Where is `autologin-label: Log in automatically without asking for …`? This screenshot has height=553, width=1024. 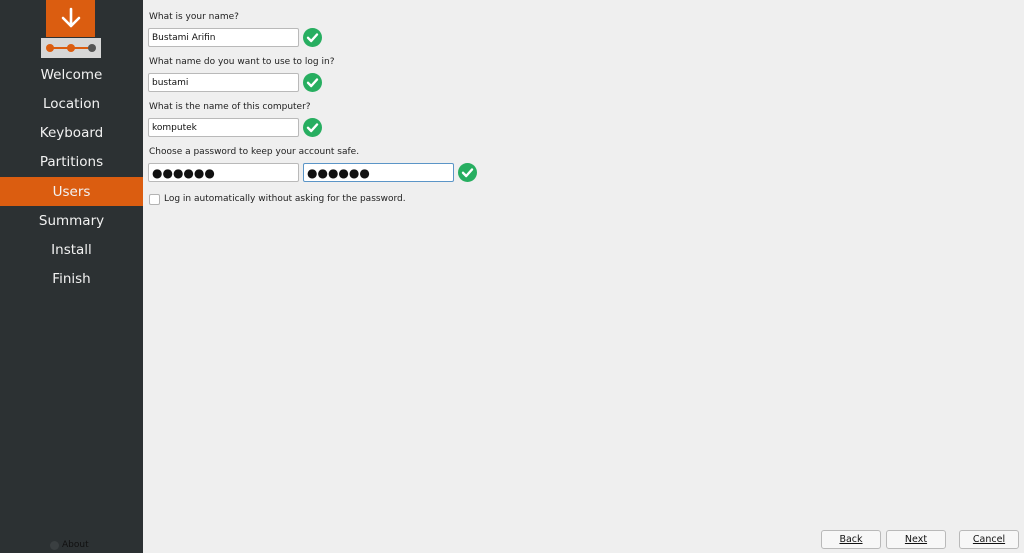 autologin-label: Log in automatically without asking for … is located at coordinates (285, 199).